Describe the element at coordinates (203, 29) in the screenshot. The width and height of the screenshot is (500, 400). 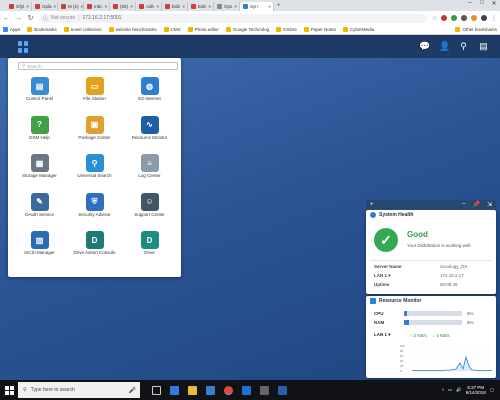
I see `bookmark-item: Photo editor` at that location.